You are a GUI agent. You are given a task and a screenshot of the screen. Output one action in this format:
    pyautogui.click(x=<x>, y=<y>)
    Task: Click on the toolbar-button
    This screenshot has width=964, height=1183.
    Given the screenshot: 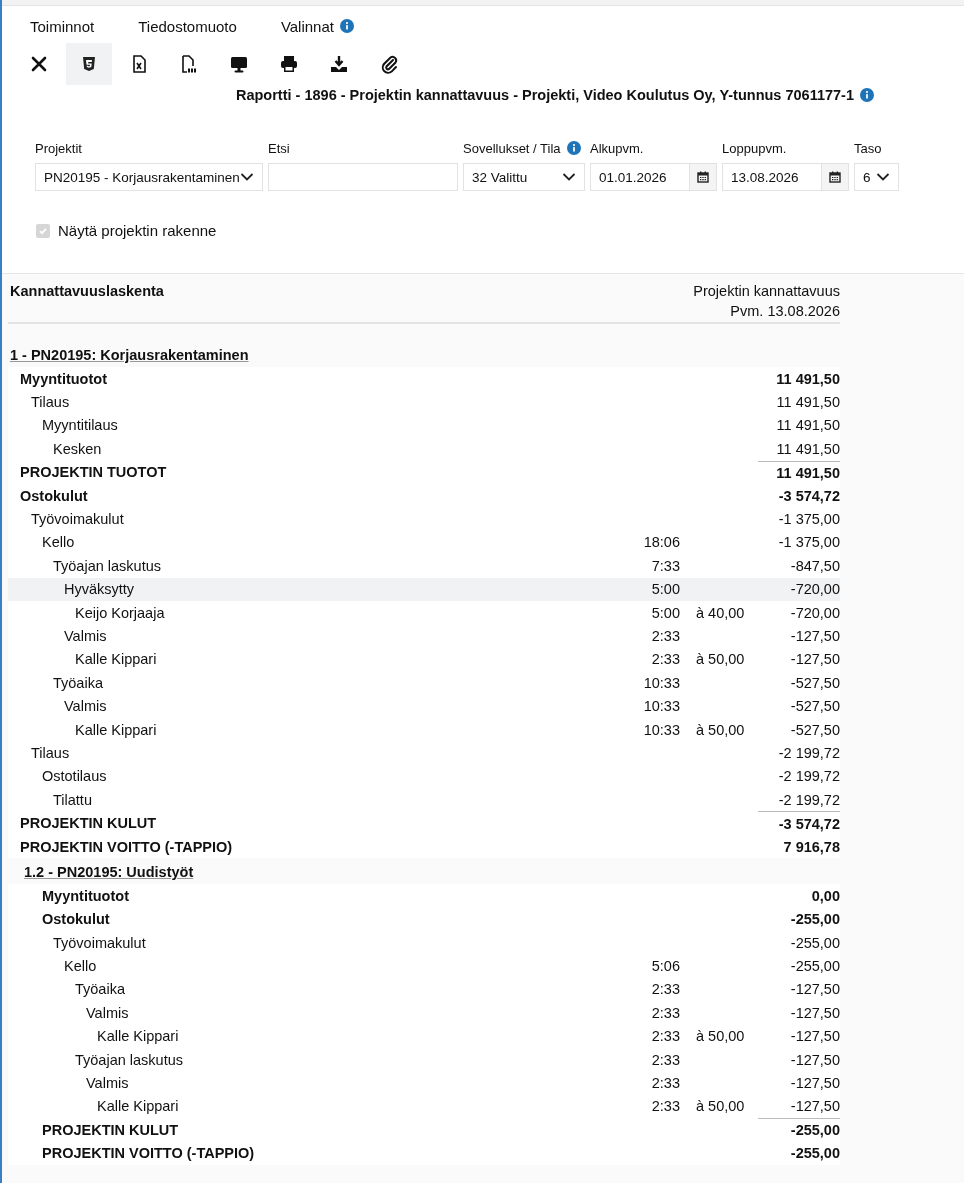 What is the action you would take?
    pyautogui.click(x=89, y=64)
    